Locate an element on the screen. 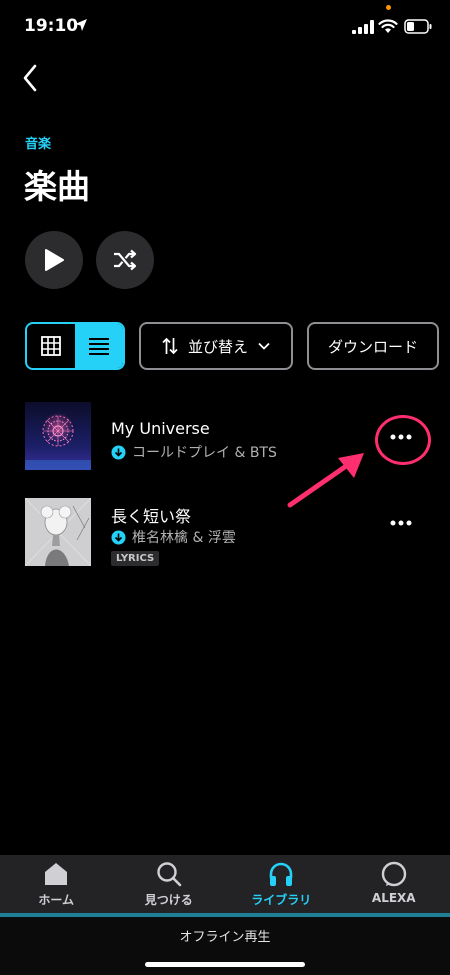 This screenshot has width=450, height=975. tab-label: ALEXA is located at coordinates (393, 898).